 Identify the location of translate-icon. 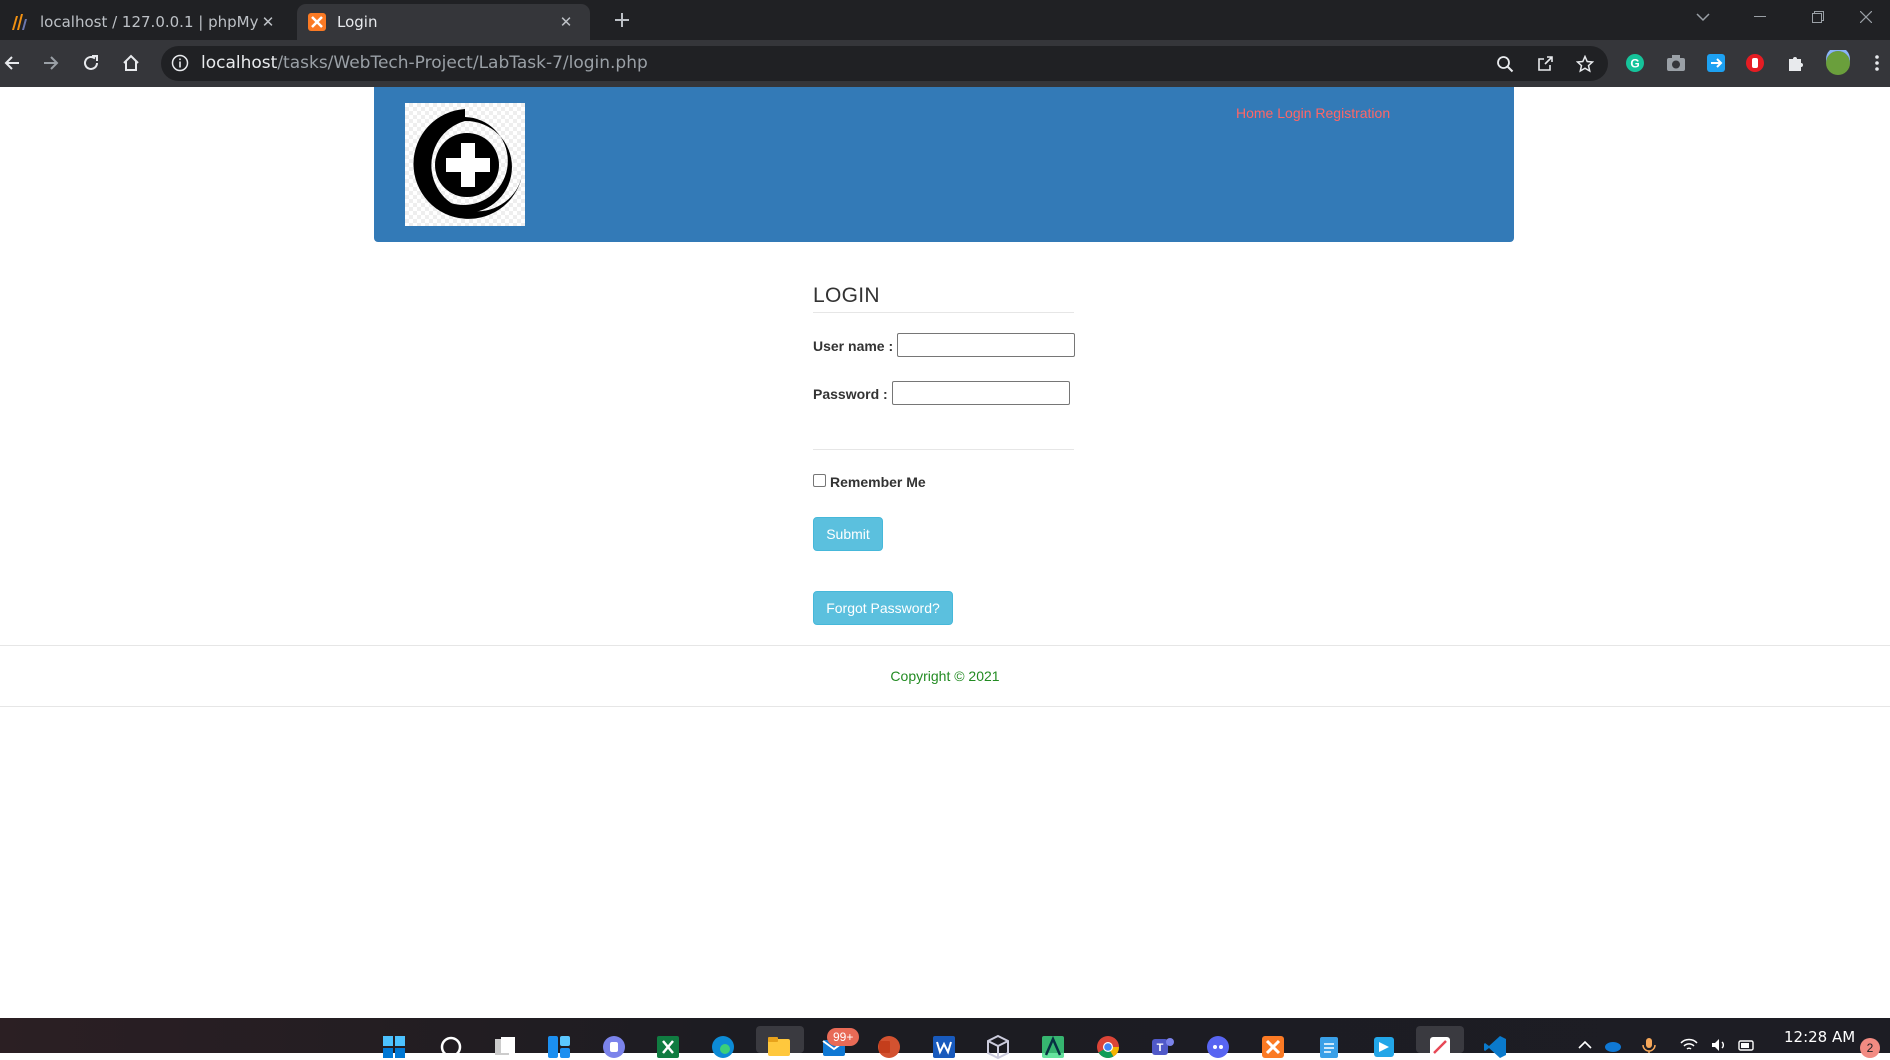
(1716, 63).